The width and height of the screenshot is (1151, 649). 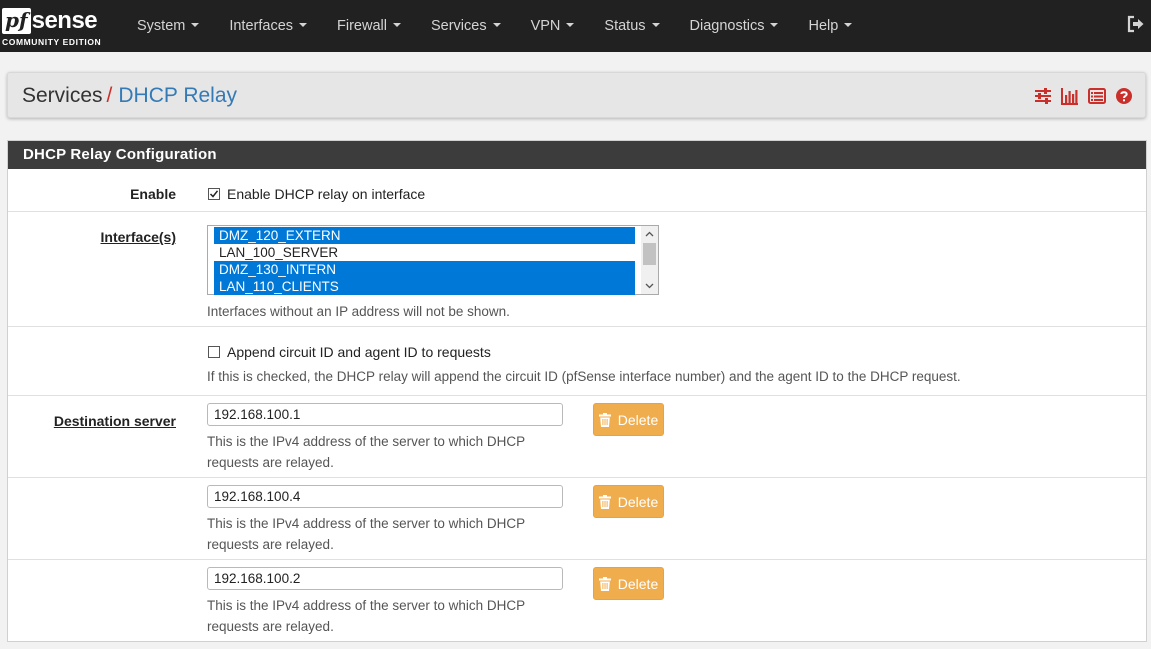 What do you see at coordinates (153, 194) in the screenshot?
I see `enable-label: Enable` at bounding box center [153, 194].